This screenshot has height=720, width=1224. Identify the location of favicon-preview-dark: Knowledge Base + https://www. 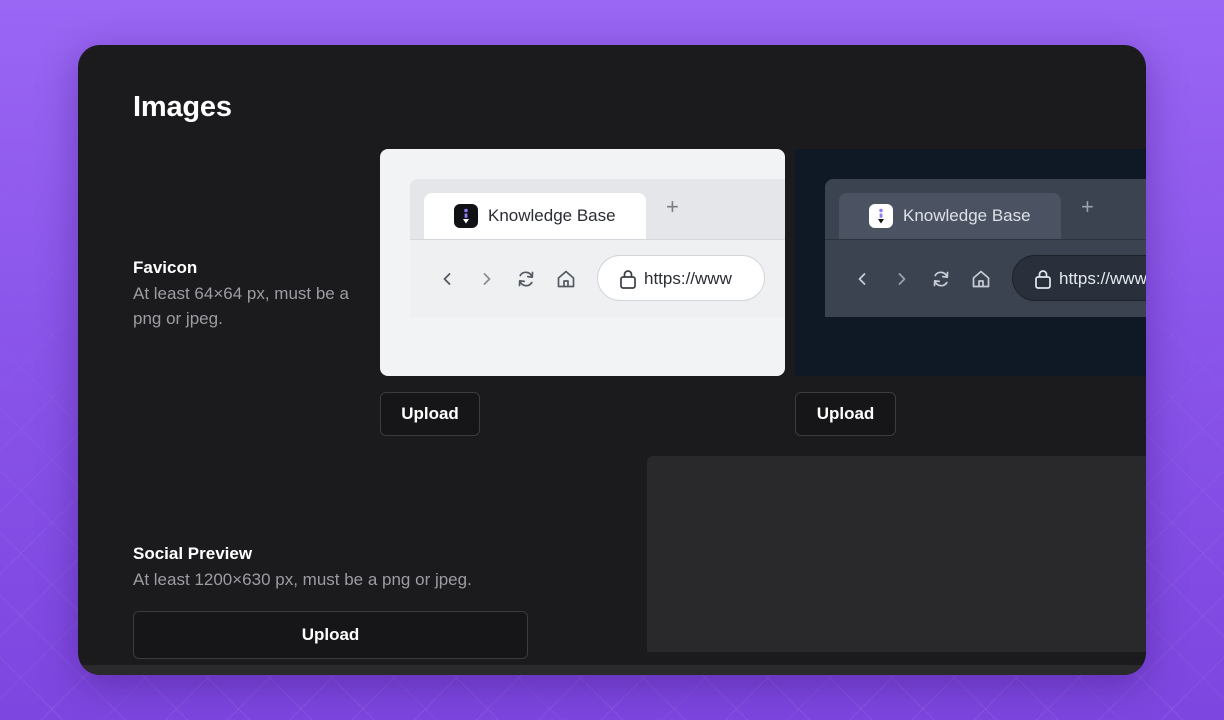
(970, 262).